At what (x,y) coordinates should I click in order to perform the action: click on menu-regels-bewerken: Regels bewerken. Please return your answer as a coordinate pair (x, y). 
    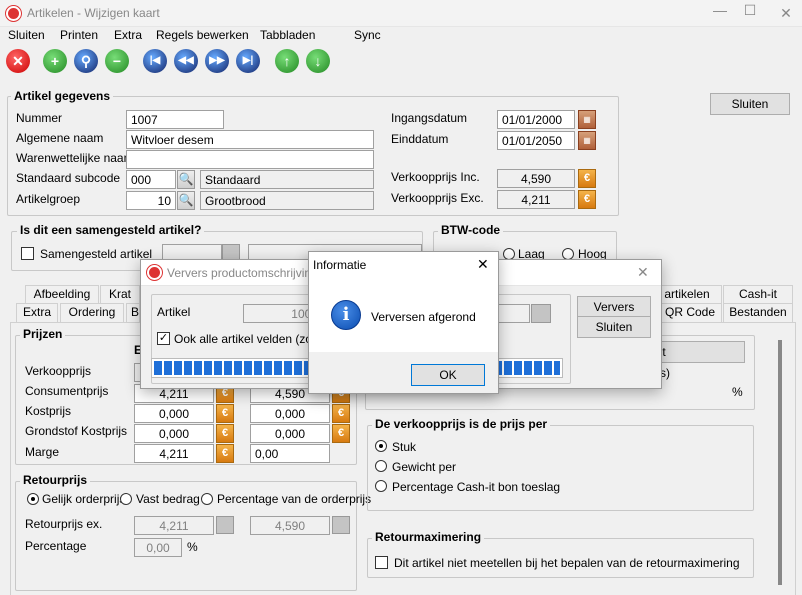
    Looking at the image, I should click on (202, 35).